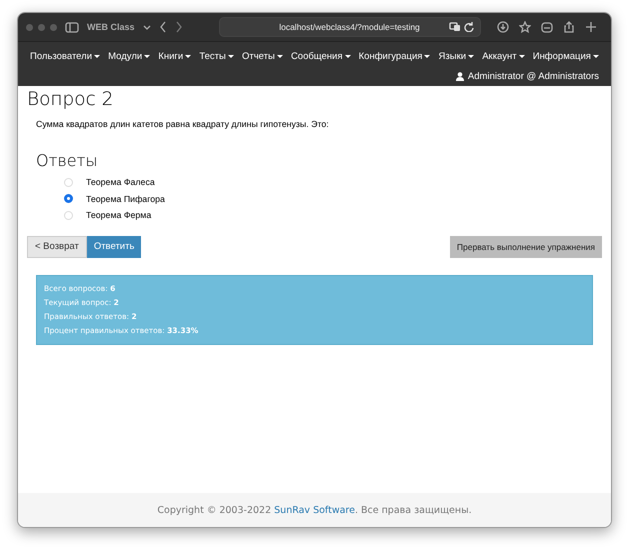 This screenshot has height=550, width=629. I want to click on answer-label: Теорема Фалеса, so click(120, 182).